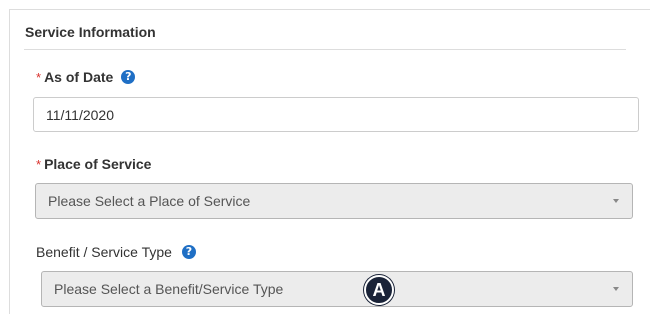 This screenshot has height=314, width=650. Describe the element at coordinates (325, 49) in the screenshot. I see `section-divider` at that location.